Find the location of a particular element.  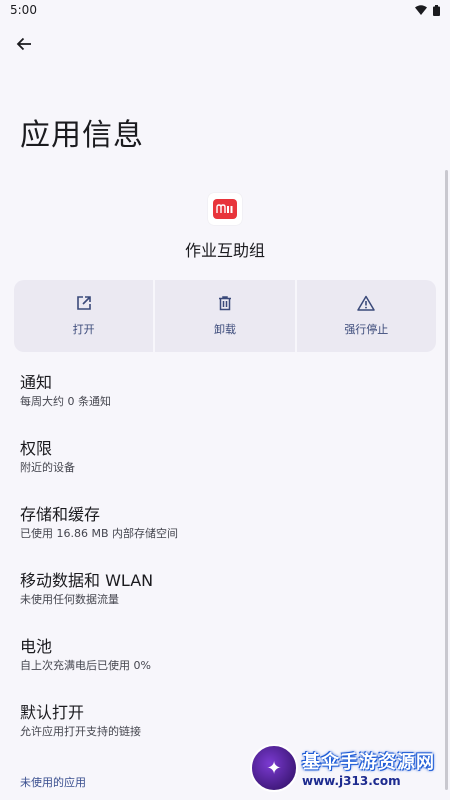

status-time: 5:00 is located at coordinates (23, 10).